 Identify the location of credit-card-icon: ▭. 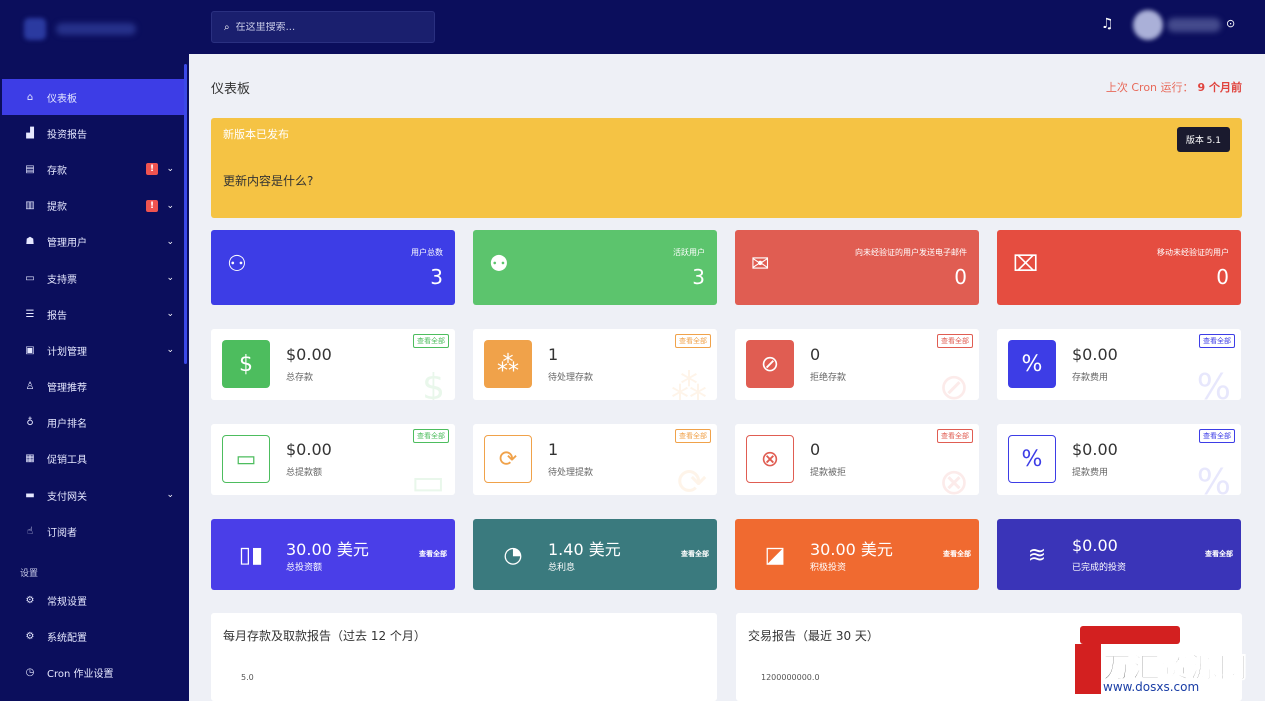
(246, 459).